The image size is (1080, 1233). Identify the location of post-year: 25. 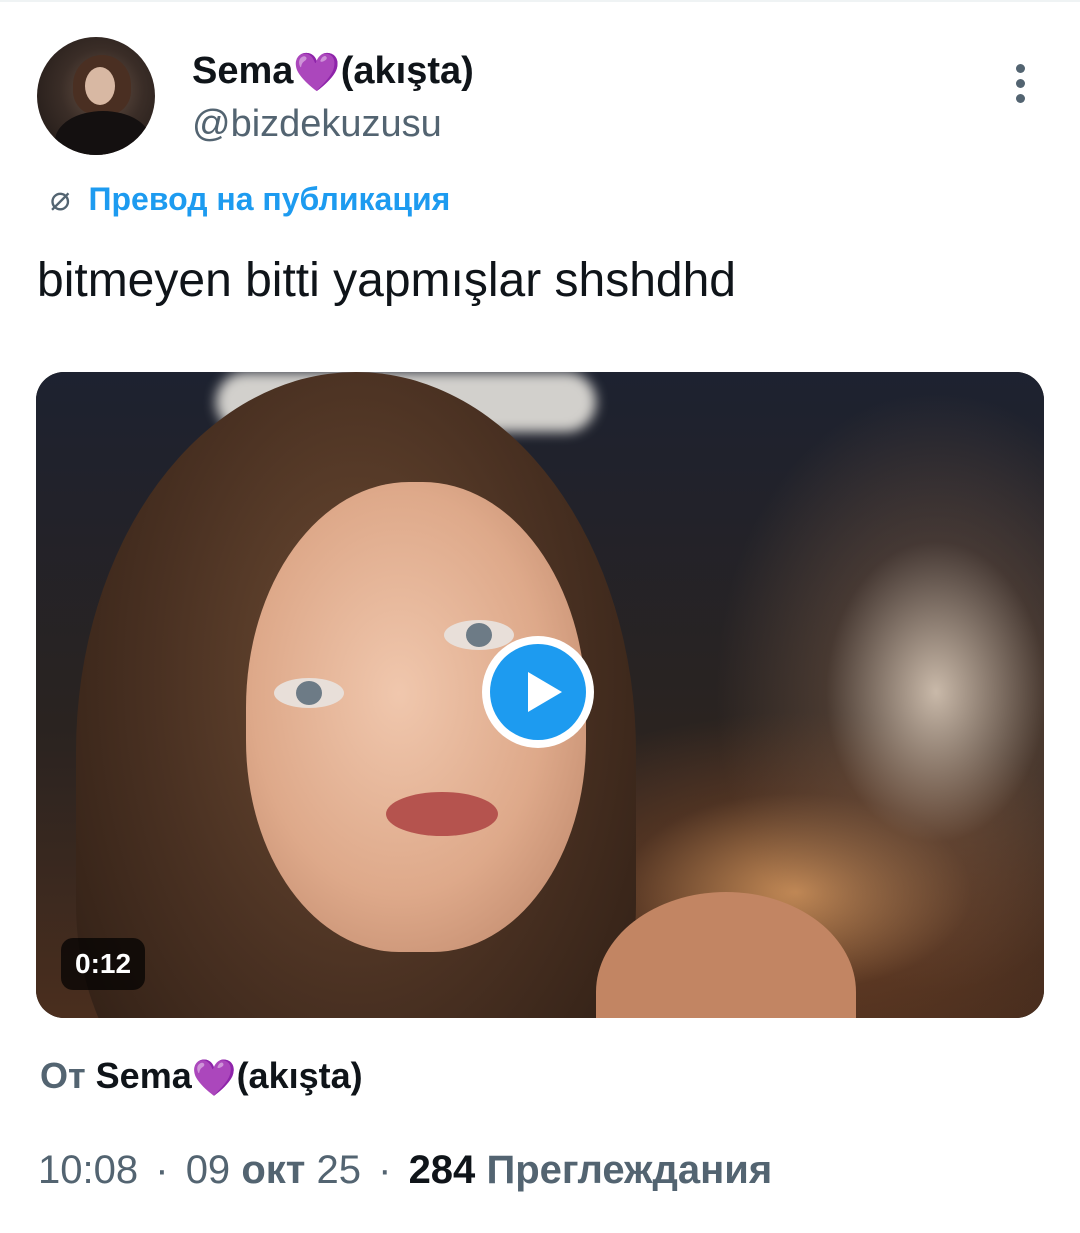
(338, 1170).